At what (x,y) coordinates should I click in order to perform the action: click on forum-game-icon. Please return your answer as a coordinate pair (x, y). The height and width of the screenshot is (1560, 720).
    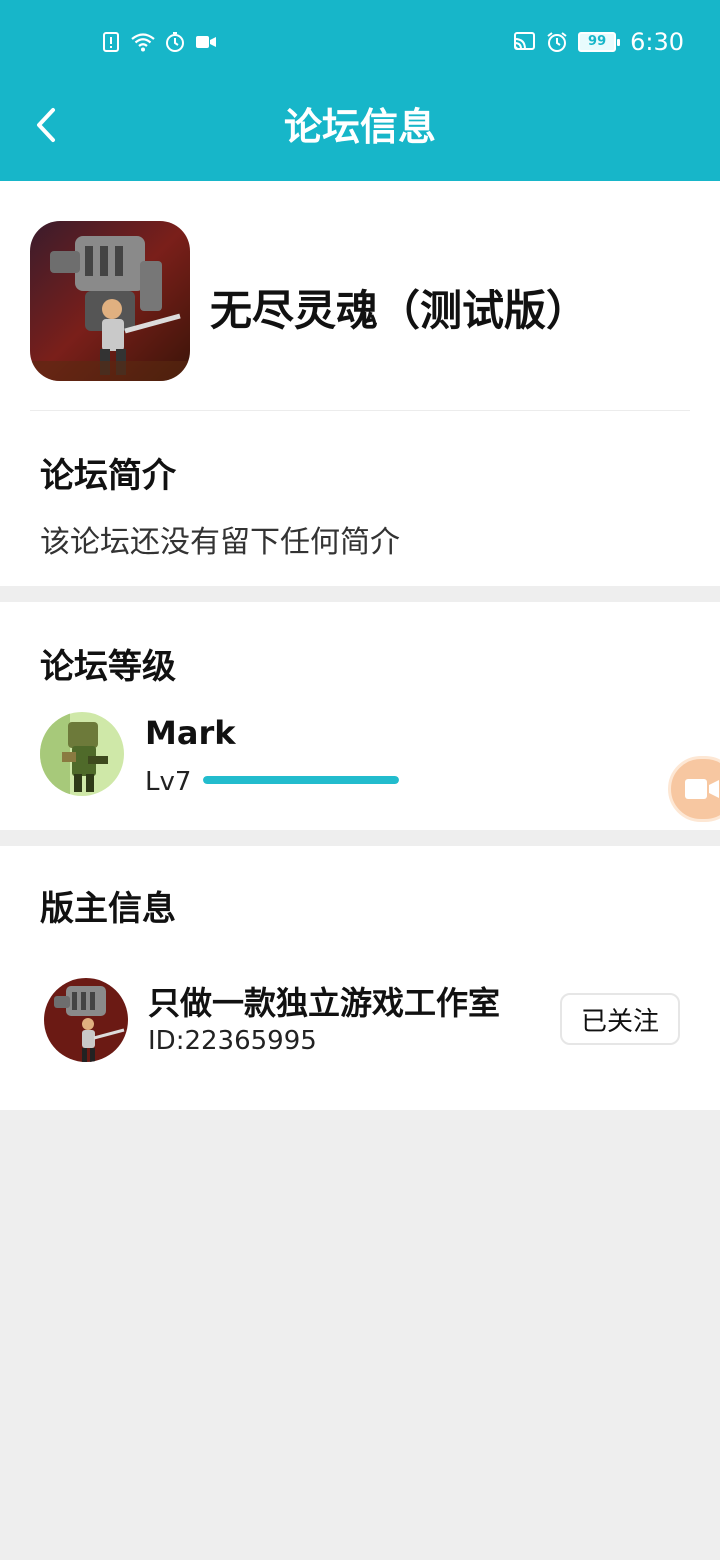
    Looking at the image, I should click on (110, 301).